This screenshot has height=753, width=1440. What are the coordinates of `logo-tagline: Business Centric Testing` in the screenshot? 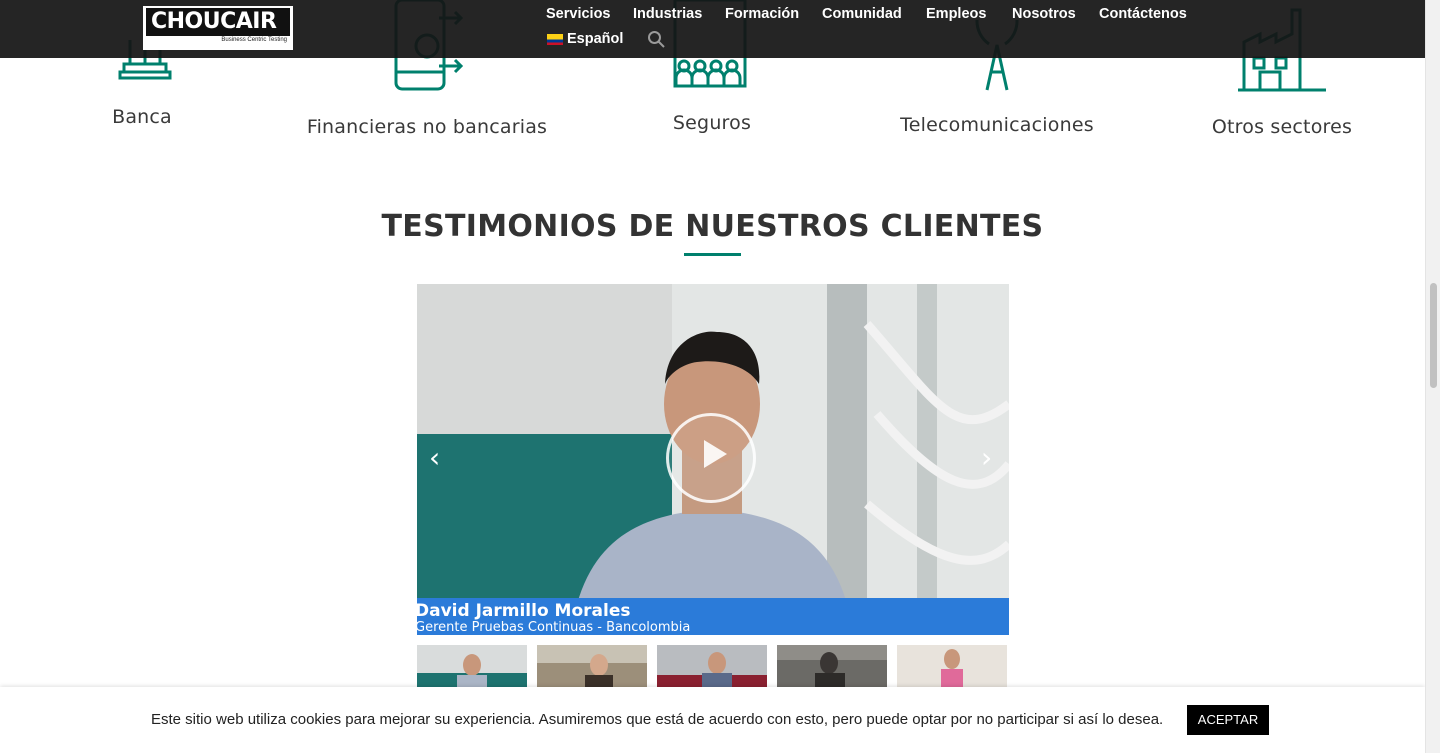 It's located at (254, 40).